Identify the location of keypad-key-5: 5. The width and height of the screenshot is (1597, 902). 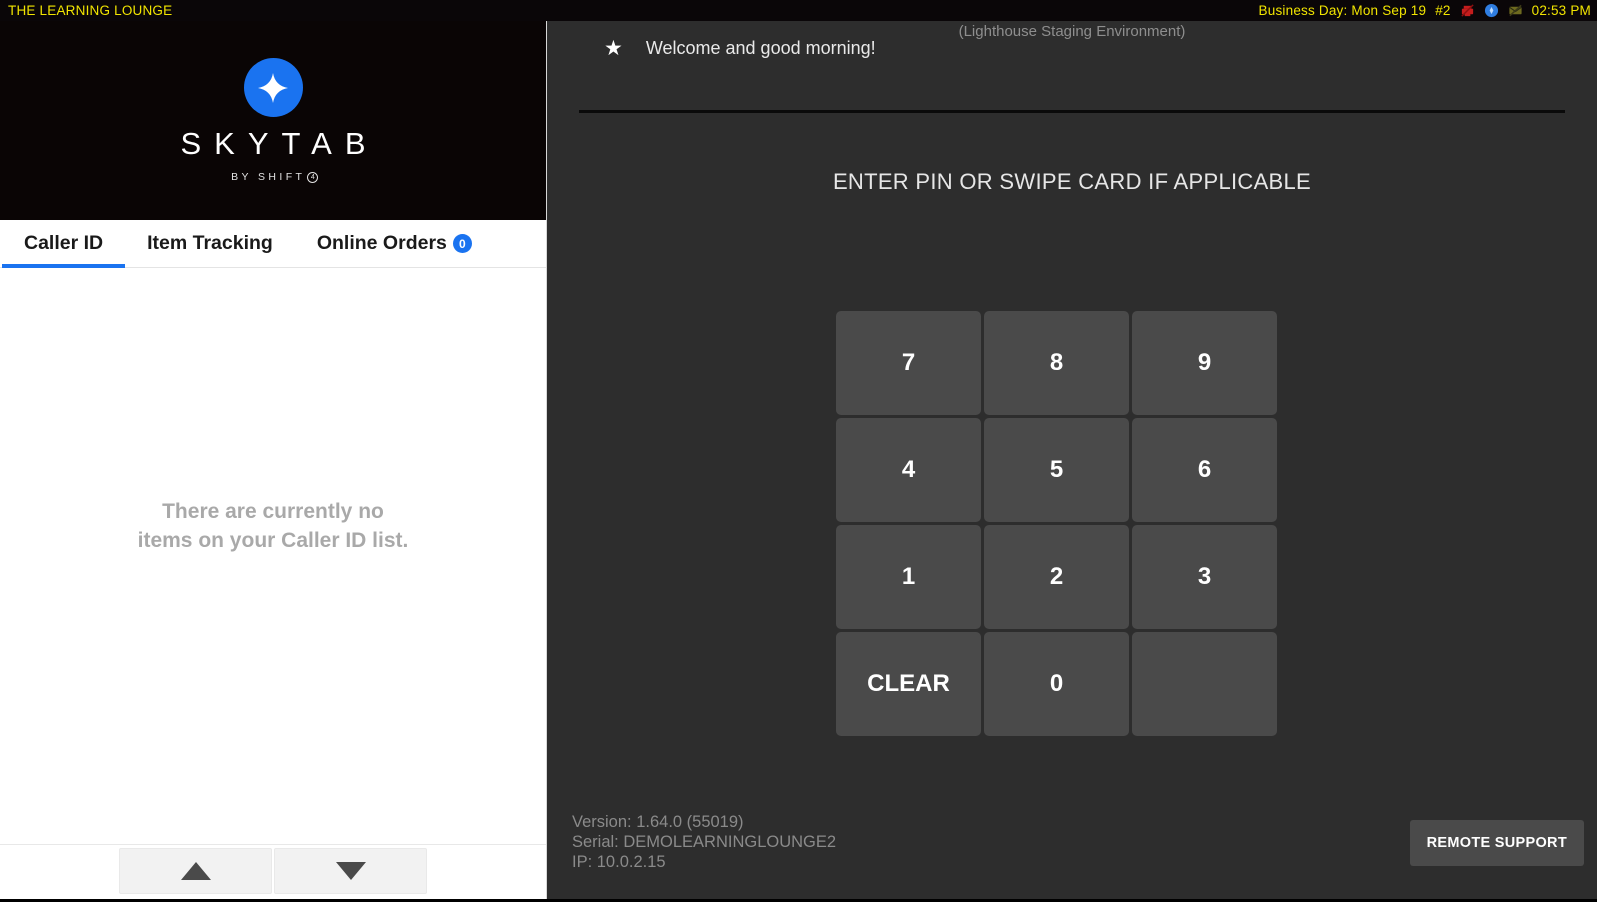
(1056, 470).